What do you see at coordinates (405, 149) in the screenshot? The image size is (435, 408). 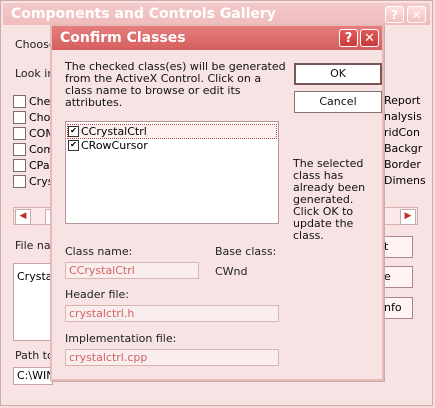 I see `list-item: Backgr` at bounding box center [405, 149].